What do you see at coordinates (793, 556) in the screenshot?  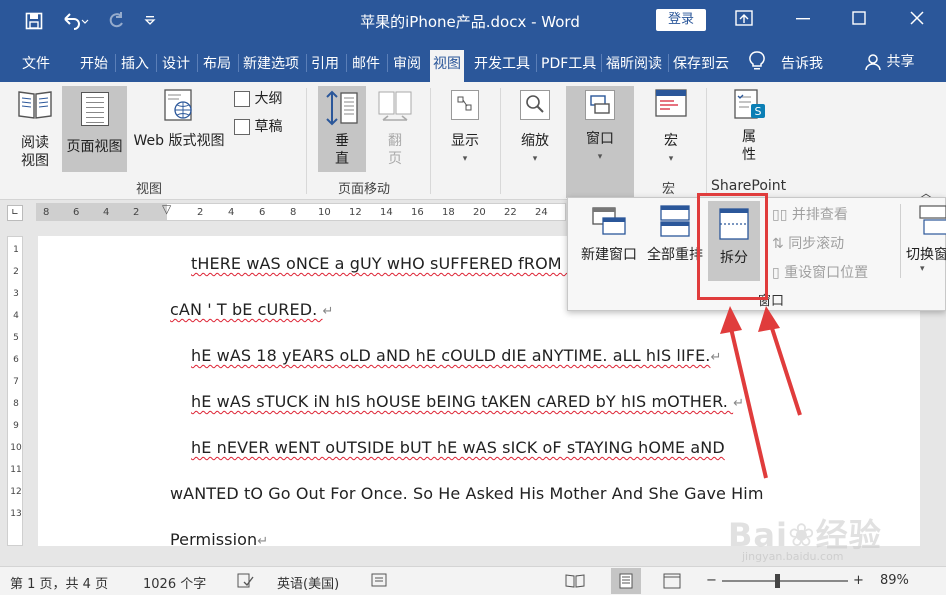 I see `watermark-url: jingyan.baidu.com` at bounding box center [793, 556].